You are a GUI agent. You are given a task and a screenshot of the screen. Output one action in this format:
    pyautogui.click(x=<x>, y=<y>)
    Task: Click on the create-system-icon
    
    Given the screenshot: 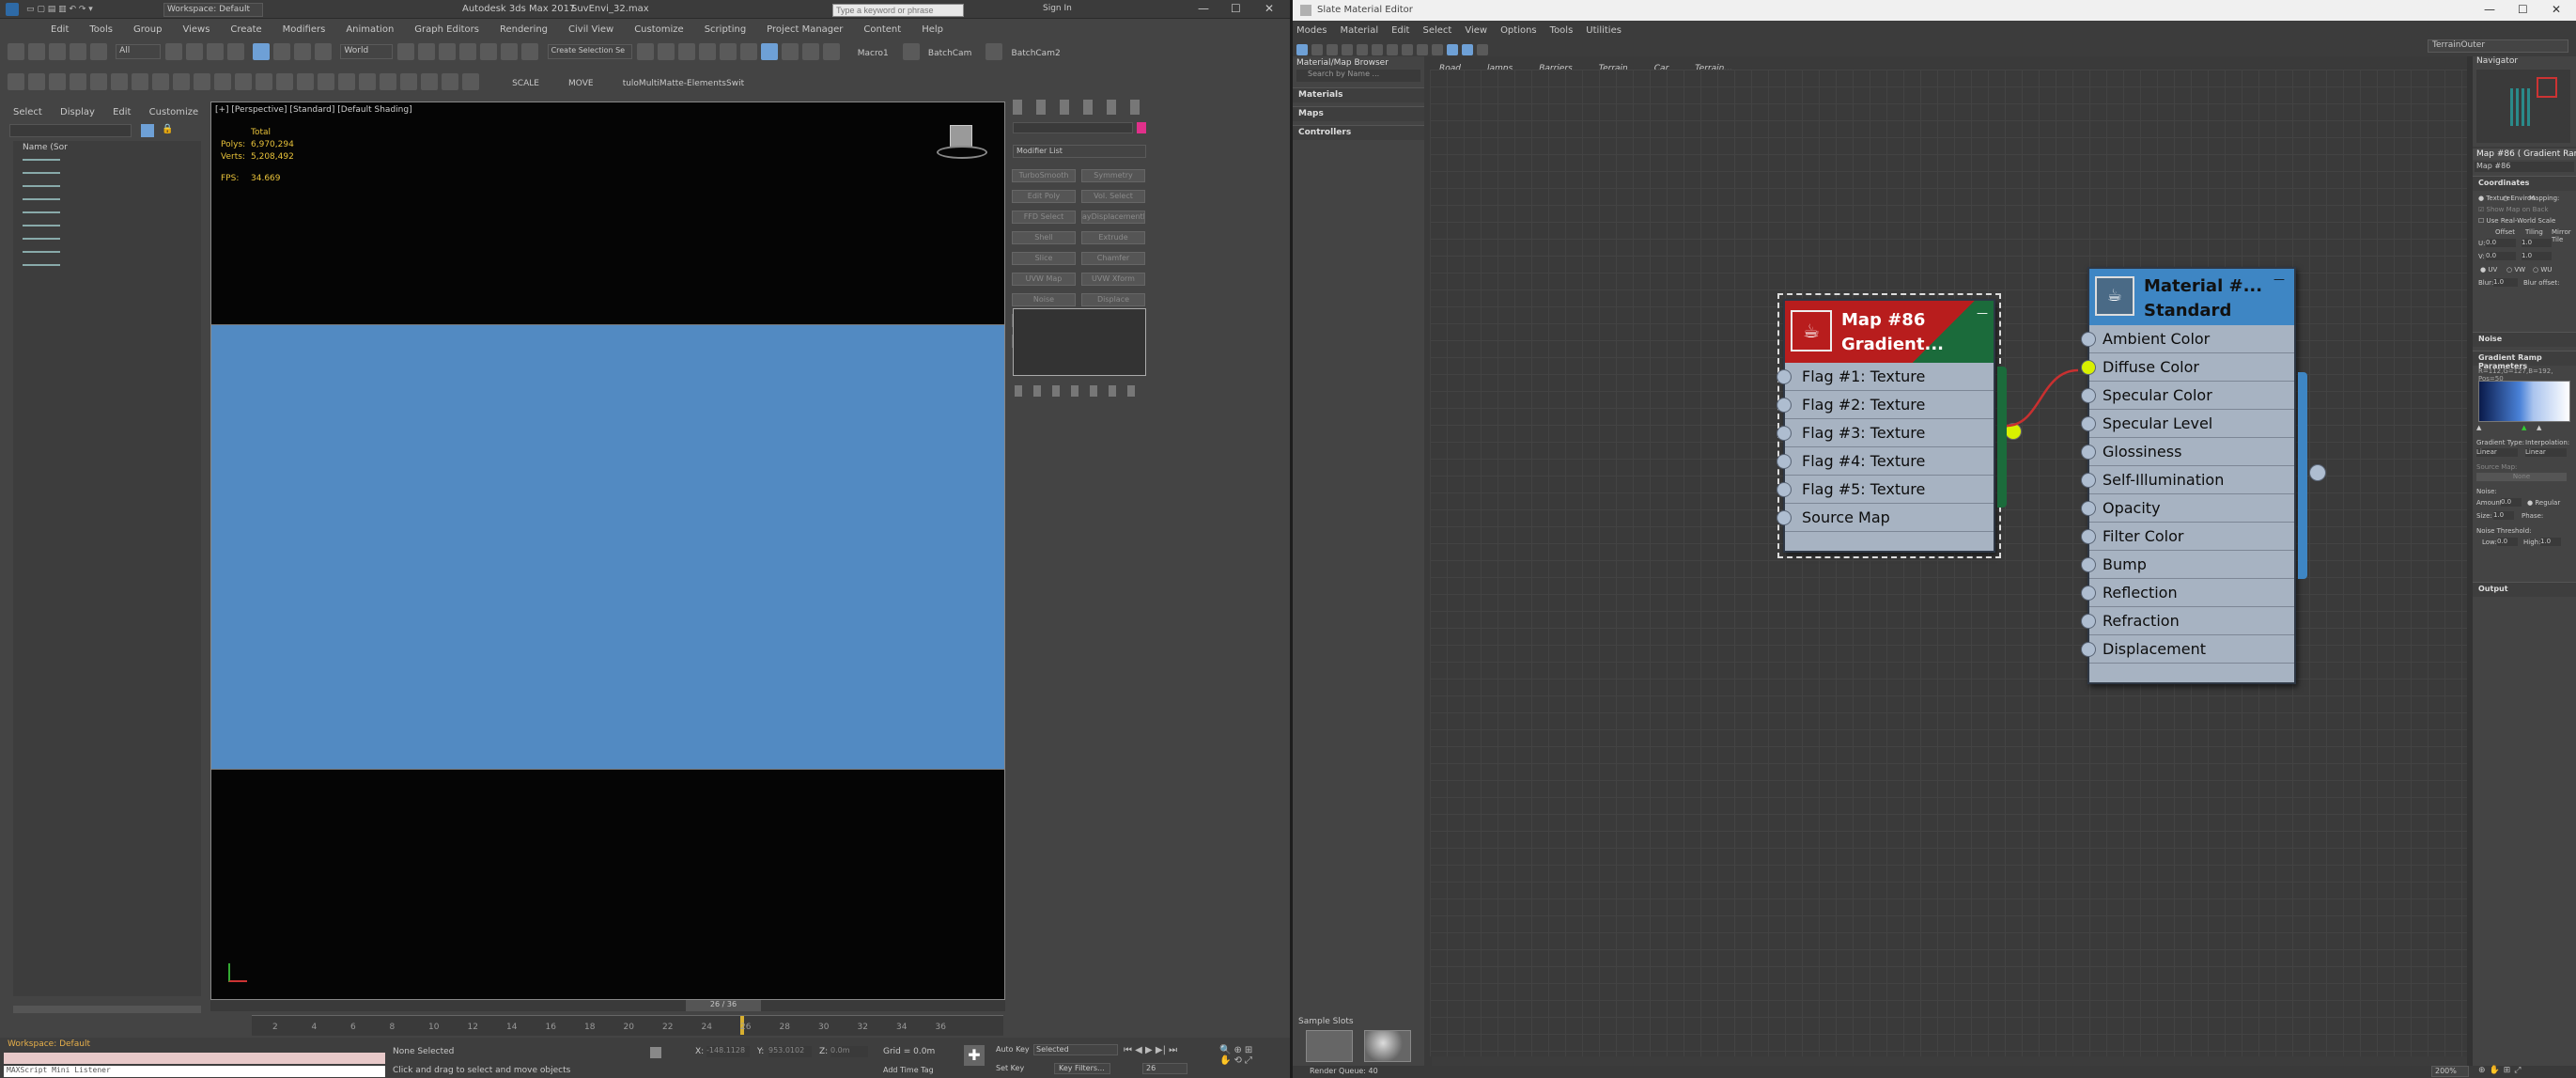 What is the action you would take?
    pyautogui.click(x=408, y=81)
    